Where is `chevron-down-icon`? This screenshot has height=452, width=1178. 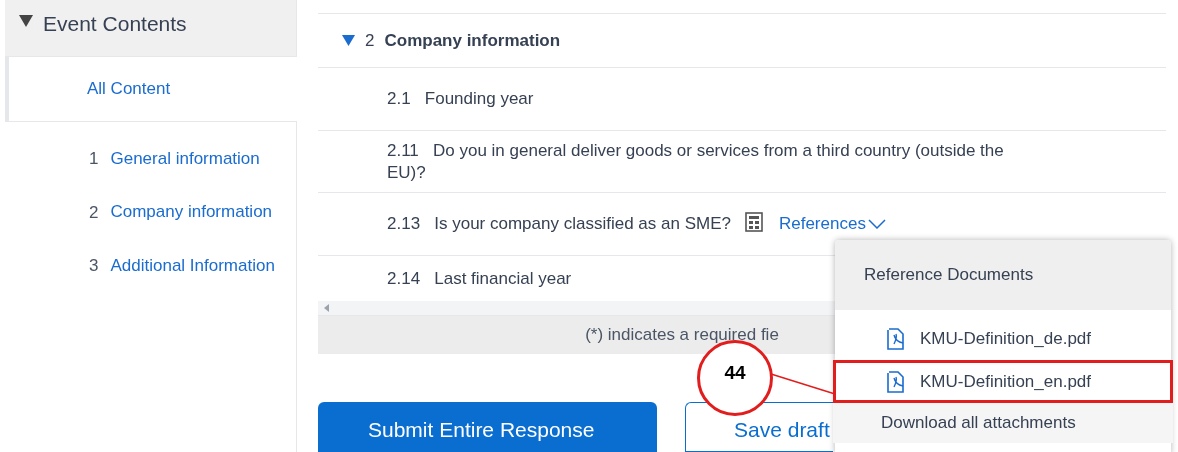 chevron-down-icon is located at coordinates (876, 224).